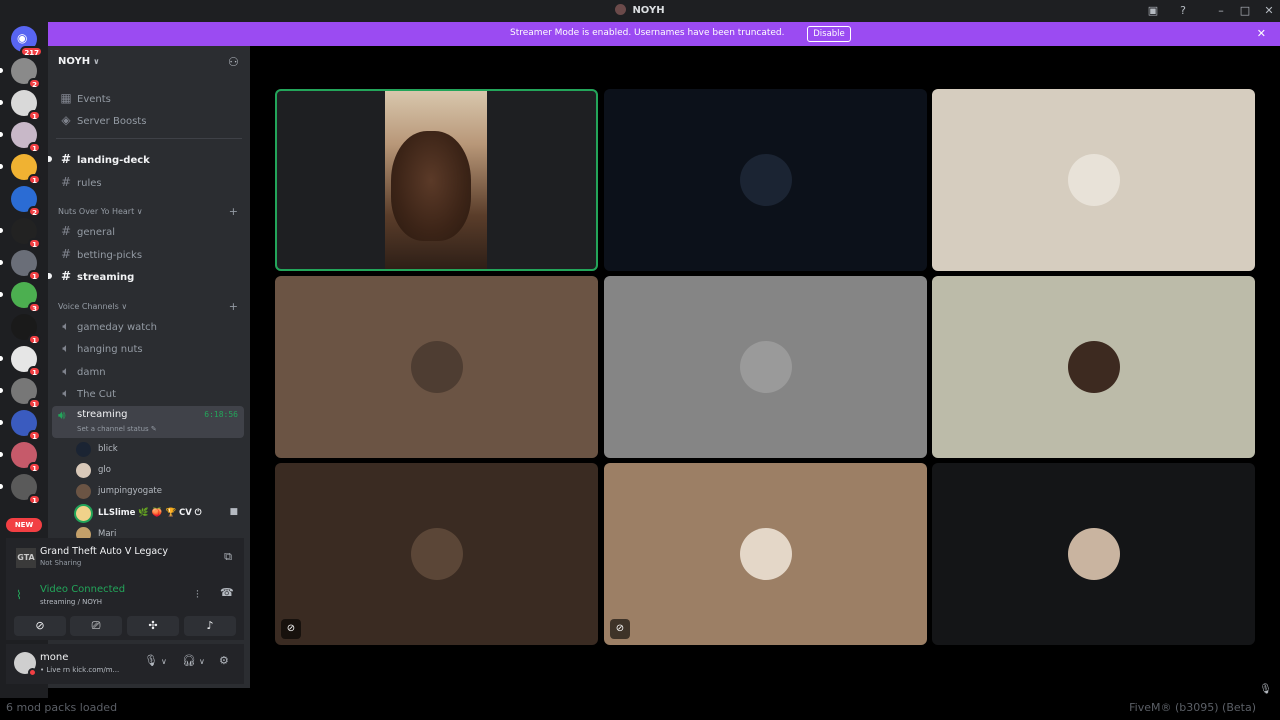  What do you see at coordinates (1269, 11) in the screenshot?
I see `close-window-icon: ✕` at bounding box center [1269, 11].